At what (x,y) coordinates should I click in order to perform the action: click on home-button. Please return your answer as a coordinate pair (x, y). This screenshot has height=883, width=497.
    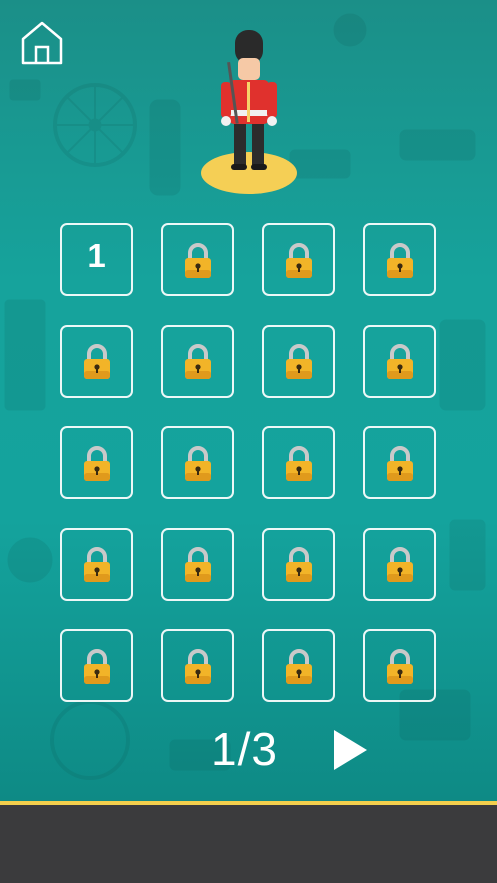
    Looking at the image, I should click on (42, 43).